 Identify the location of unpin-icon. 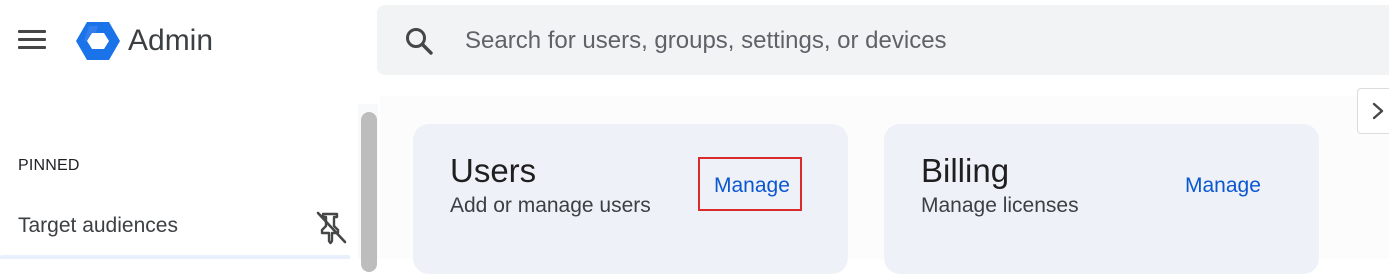
(331, 227).